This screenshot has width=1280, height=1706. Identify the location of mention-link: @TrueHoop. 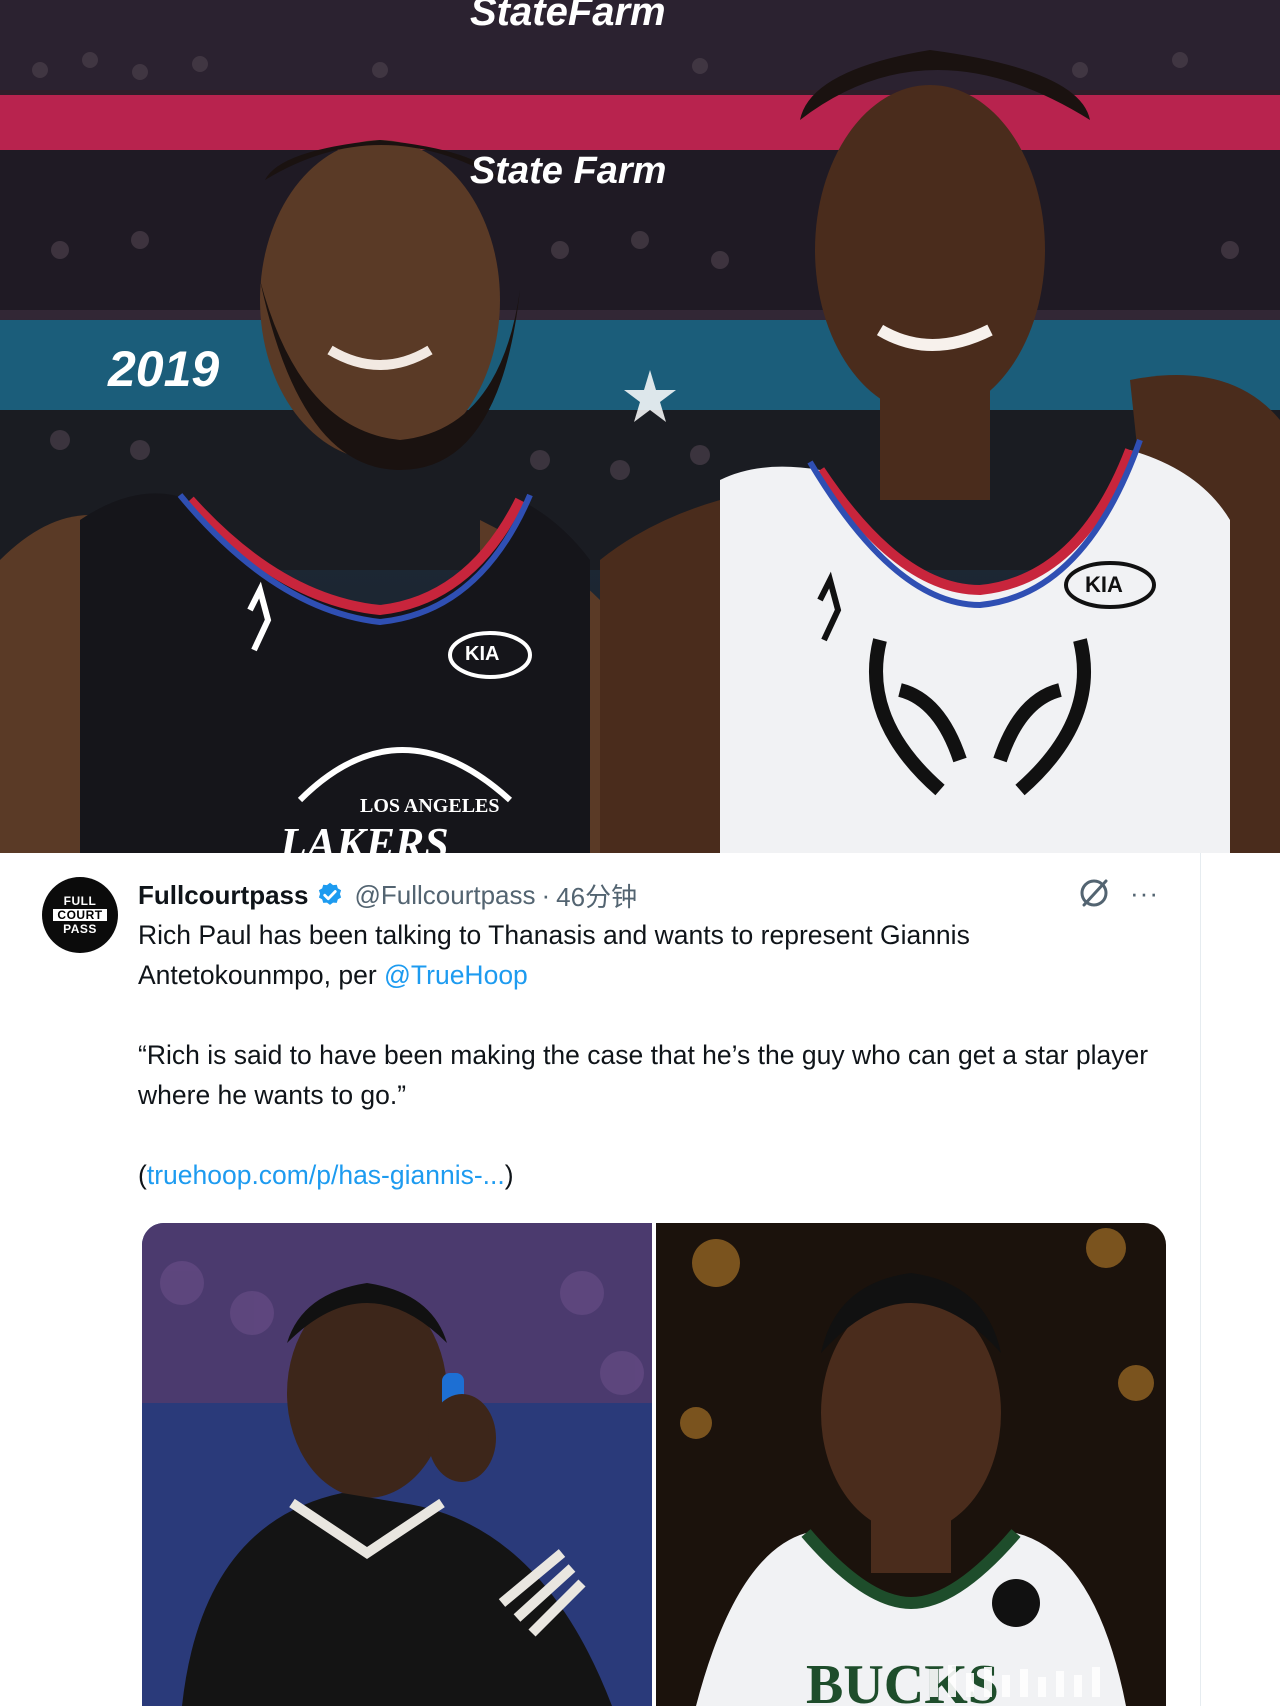
(456, 975).